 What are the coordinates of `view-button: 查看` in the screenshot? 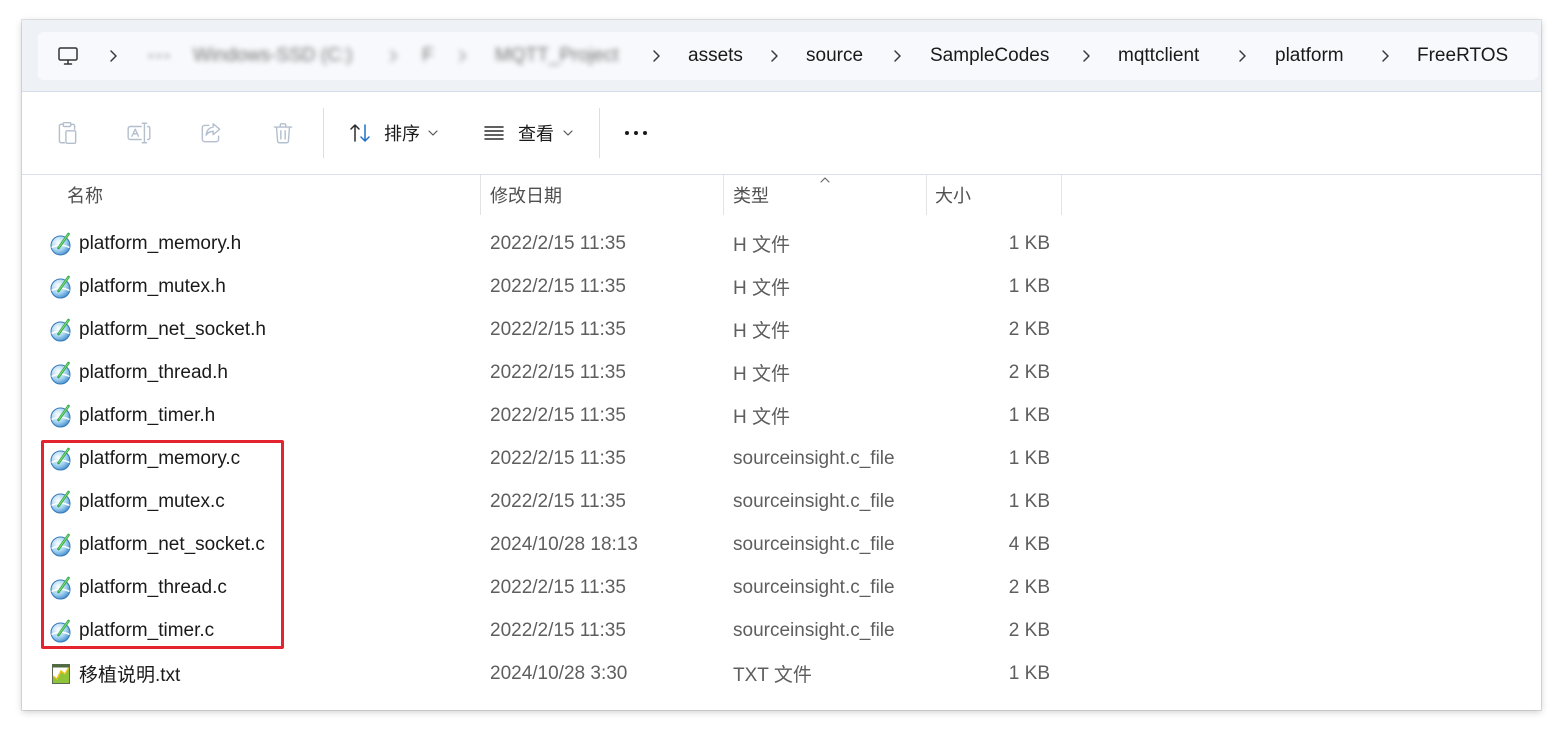 It's located at (528, 133).